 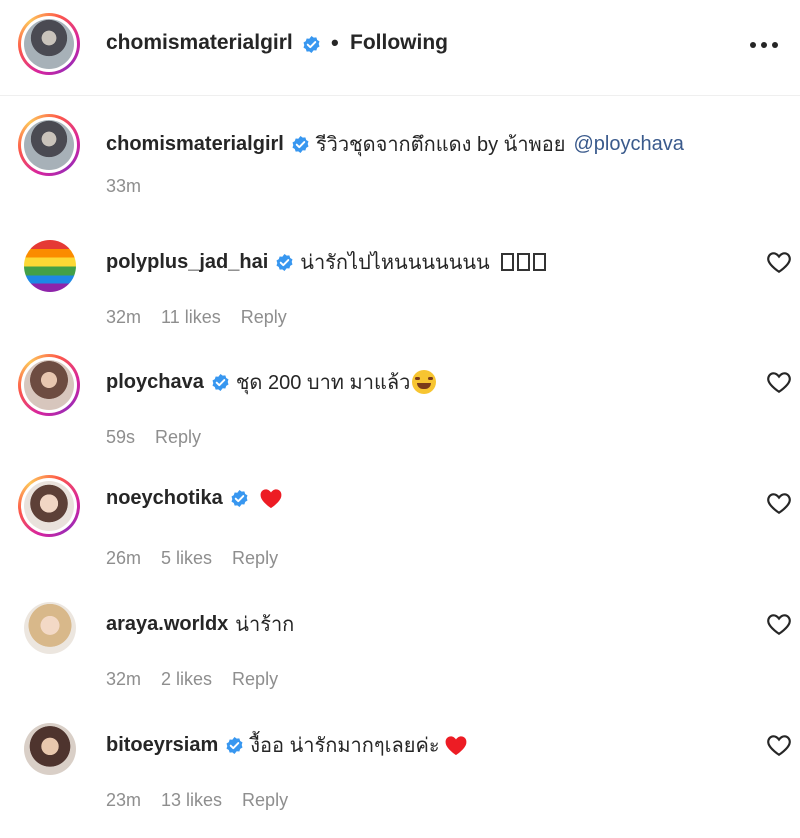 What do you see at coordinates (121, 437) in the screenshot?
I see `comment-time: 59s` at bounding box center [121, 437].